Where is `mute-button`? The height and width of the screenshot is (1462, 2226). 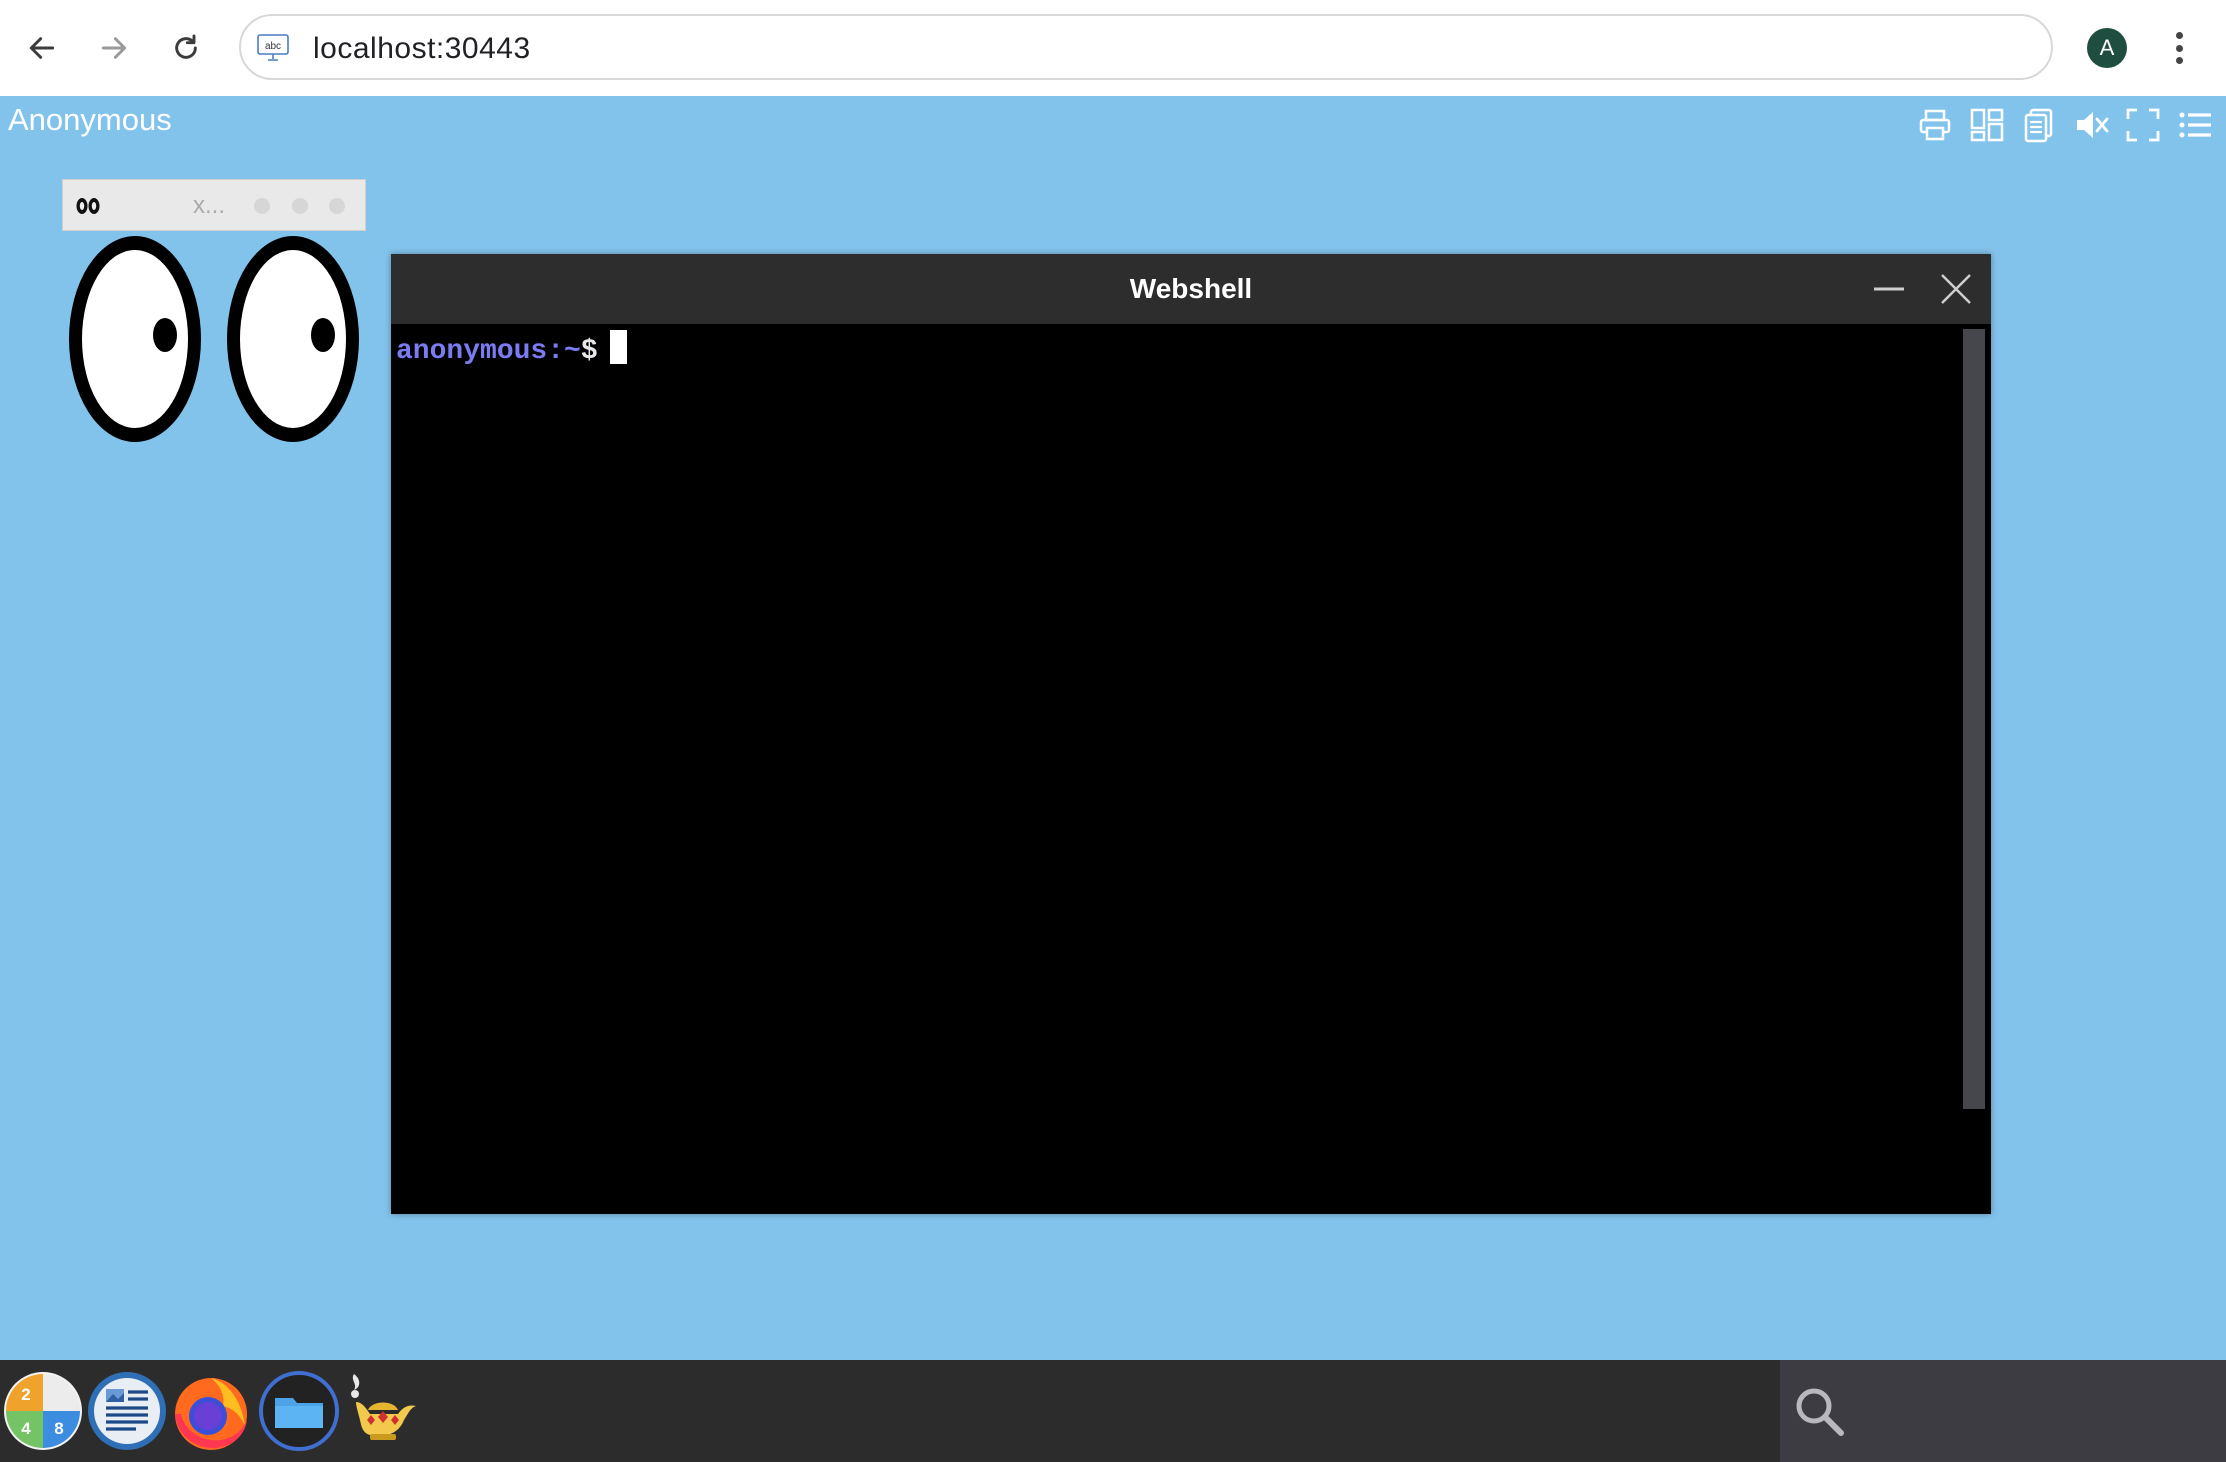
mute-button is located at coordinates (2091, 125).